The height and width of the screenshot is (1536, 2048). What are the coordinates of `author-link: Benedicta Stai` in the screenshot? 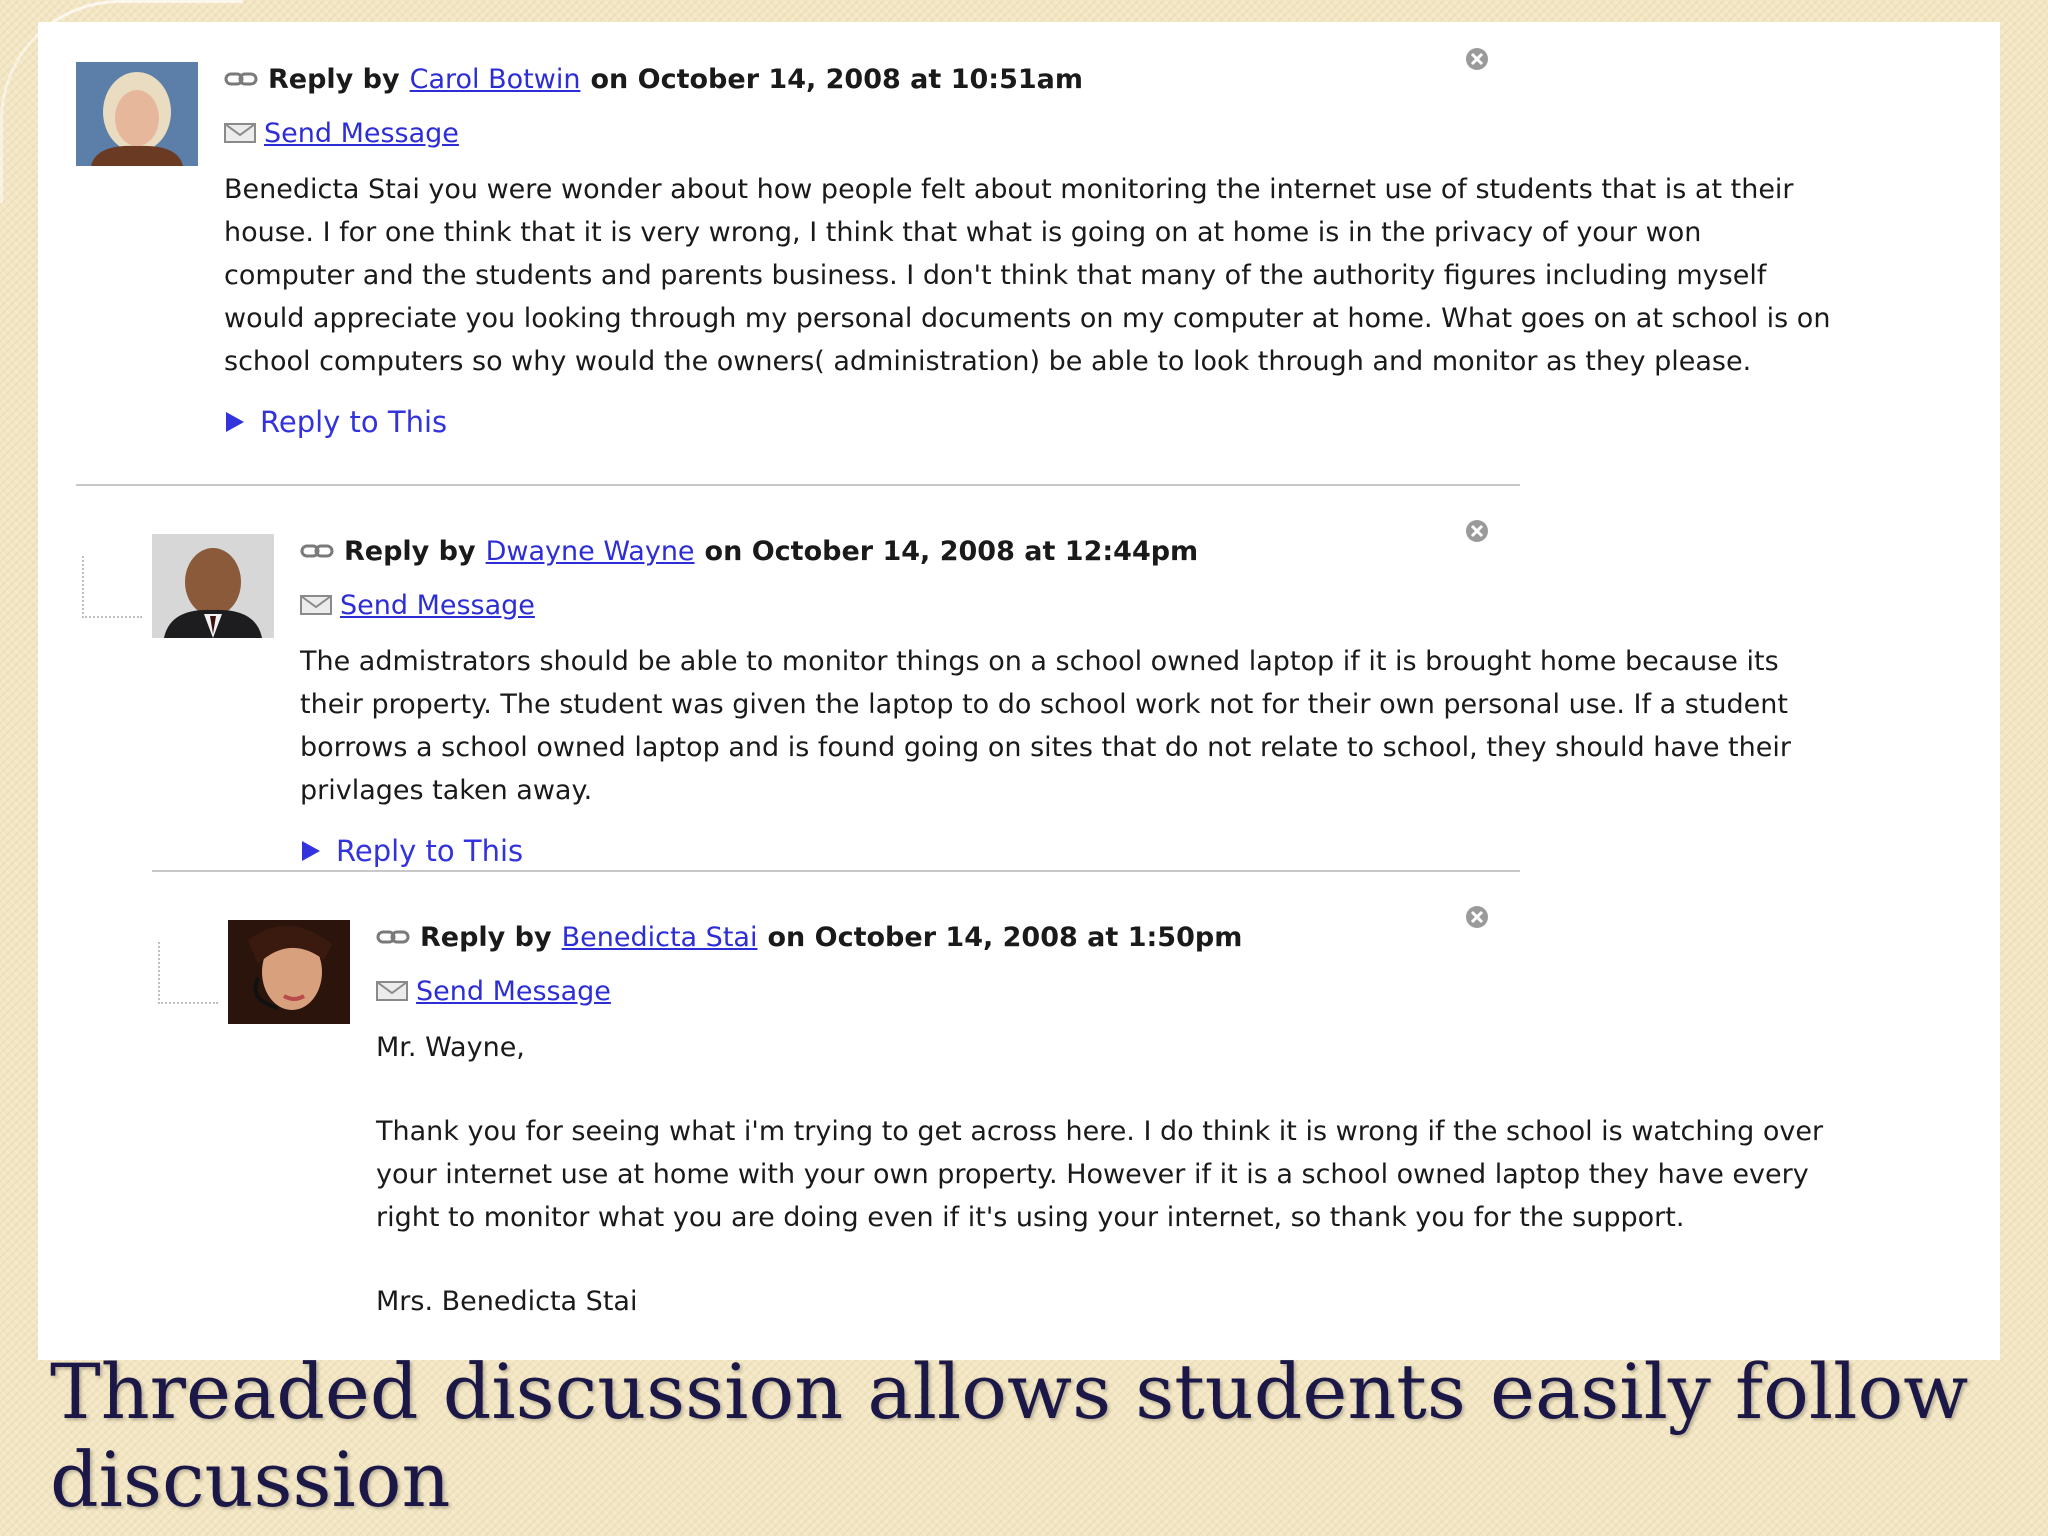 It's located at (660, 937).